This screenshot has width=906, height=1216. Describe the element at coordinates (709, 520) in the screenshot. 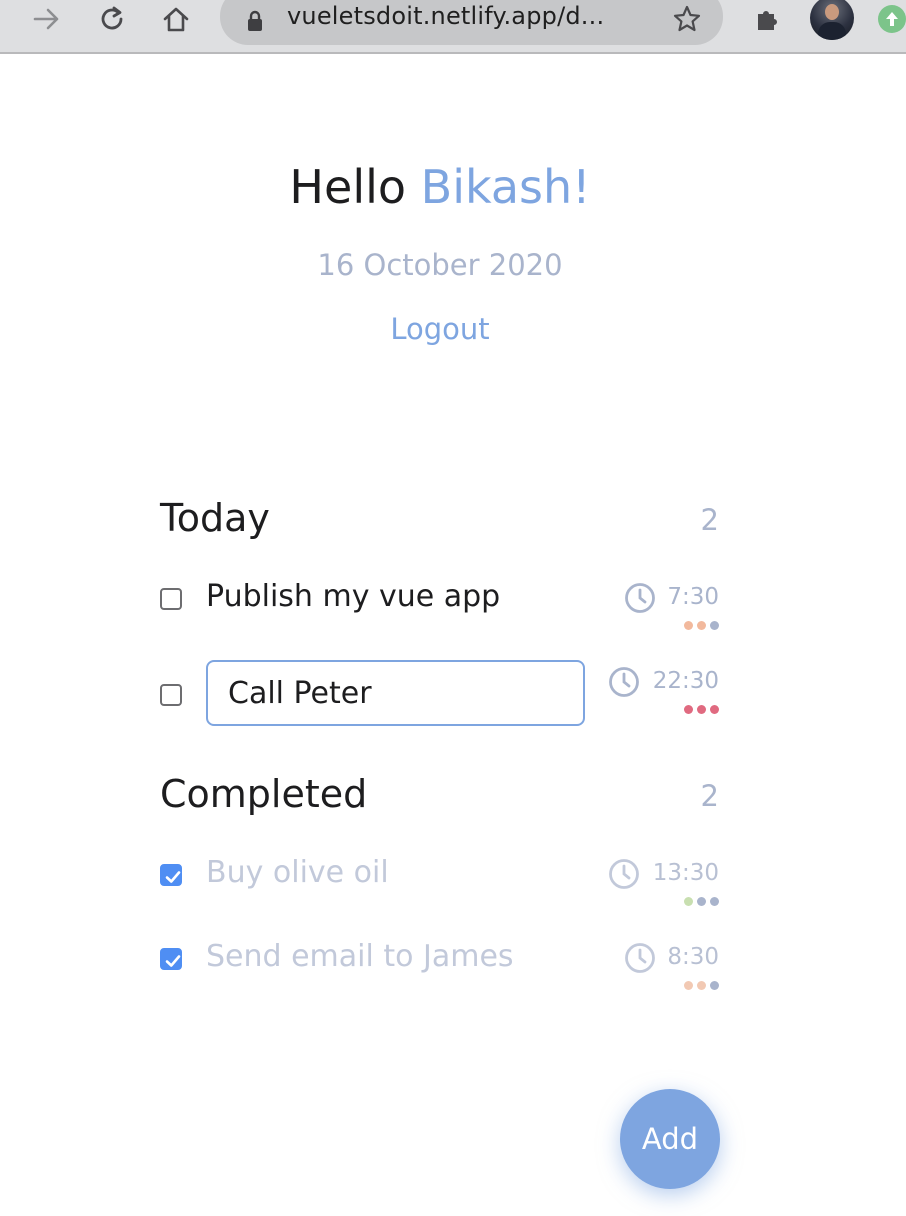

I see `today-task-count: 2` at that location.